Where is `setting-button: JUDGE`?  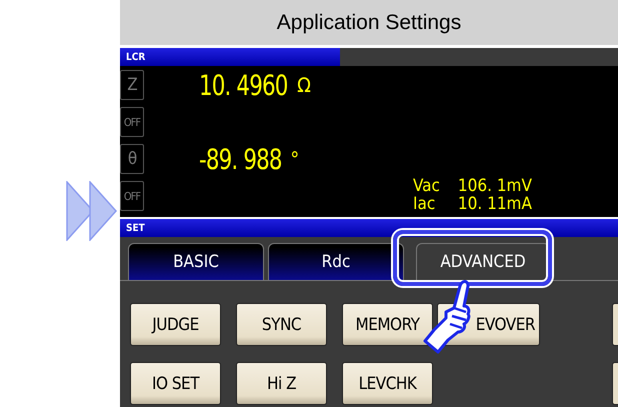
setting-button: JUDGE is located at coordinates (175, 324).